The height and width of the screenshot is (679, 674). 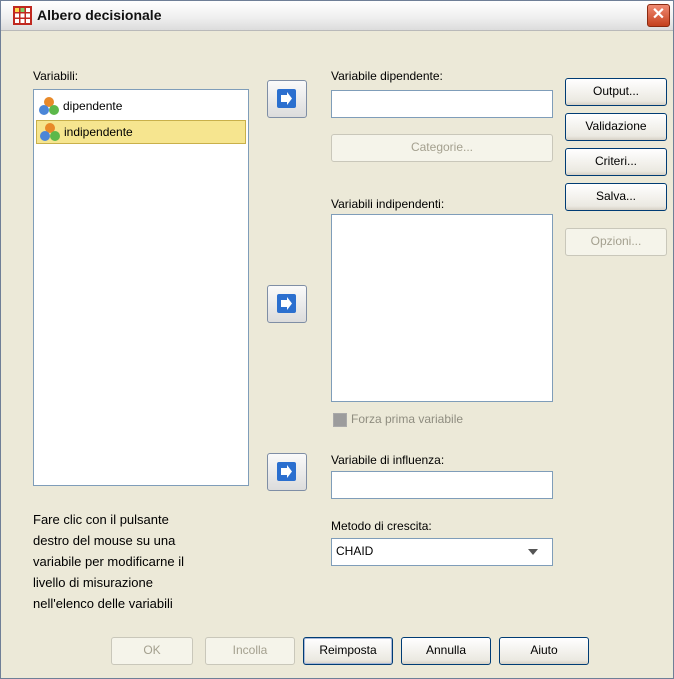 I want to click on growth-method-value: CHAID, so click(x=355, y=551).